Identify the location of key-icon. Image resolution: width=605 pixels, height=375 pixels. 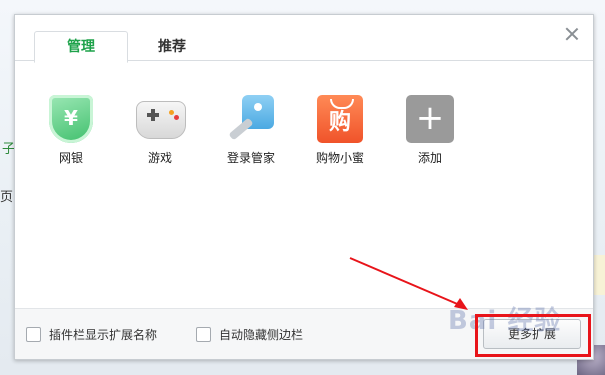
(251, 120).